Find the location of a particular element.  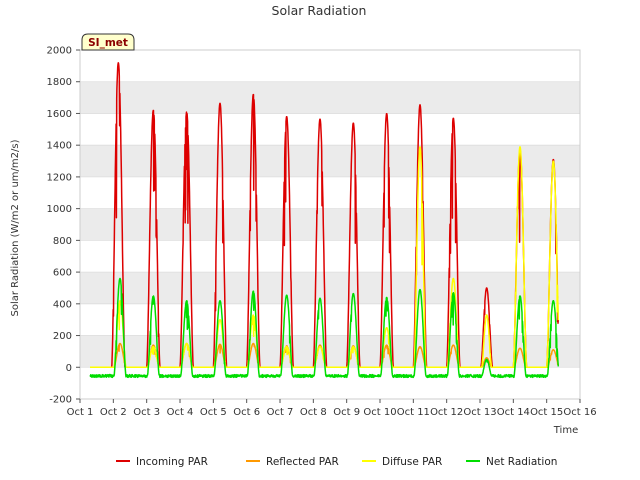

x-tick-label: Oct 12 is located at coordinates (446, 412).